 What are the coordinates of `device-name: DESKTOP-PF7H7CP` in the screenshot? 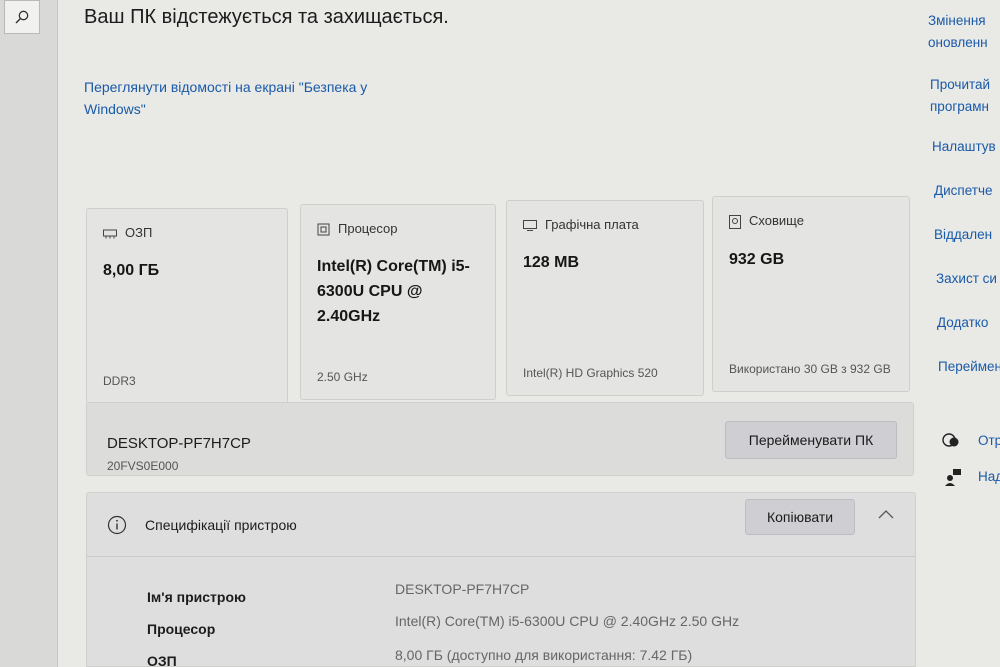 It's located at (179, 443).